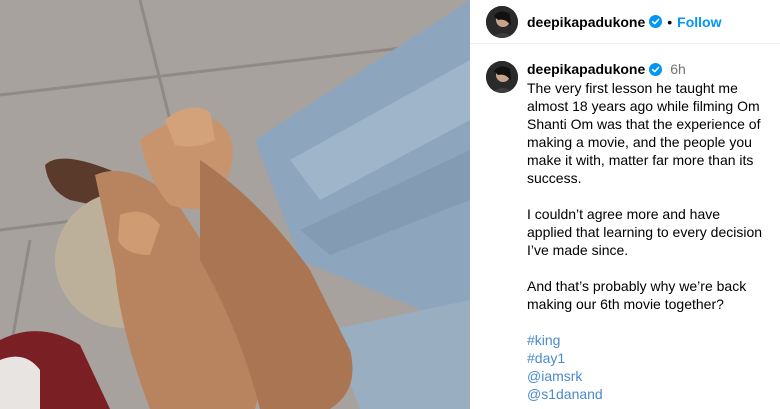  What do you see at coordinates (645, 358) in the screenshot?
I see `hashtag-link: #day1` at bounding box center [645, 358].